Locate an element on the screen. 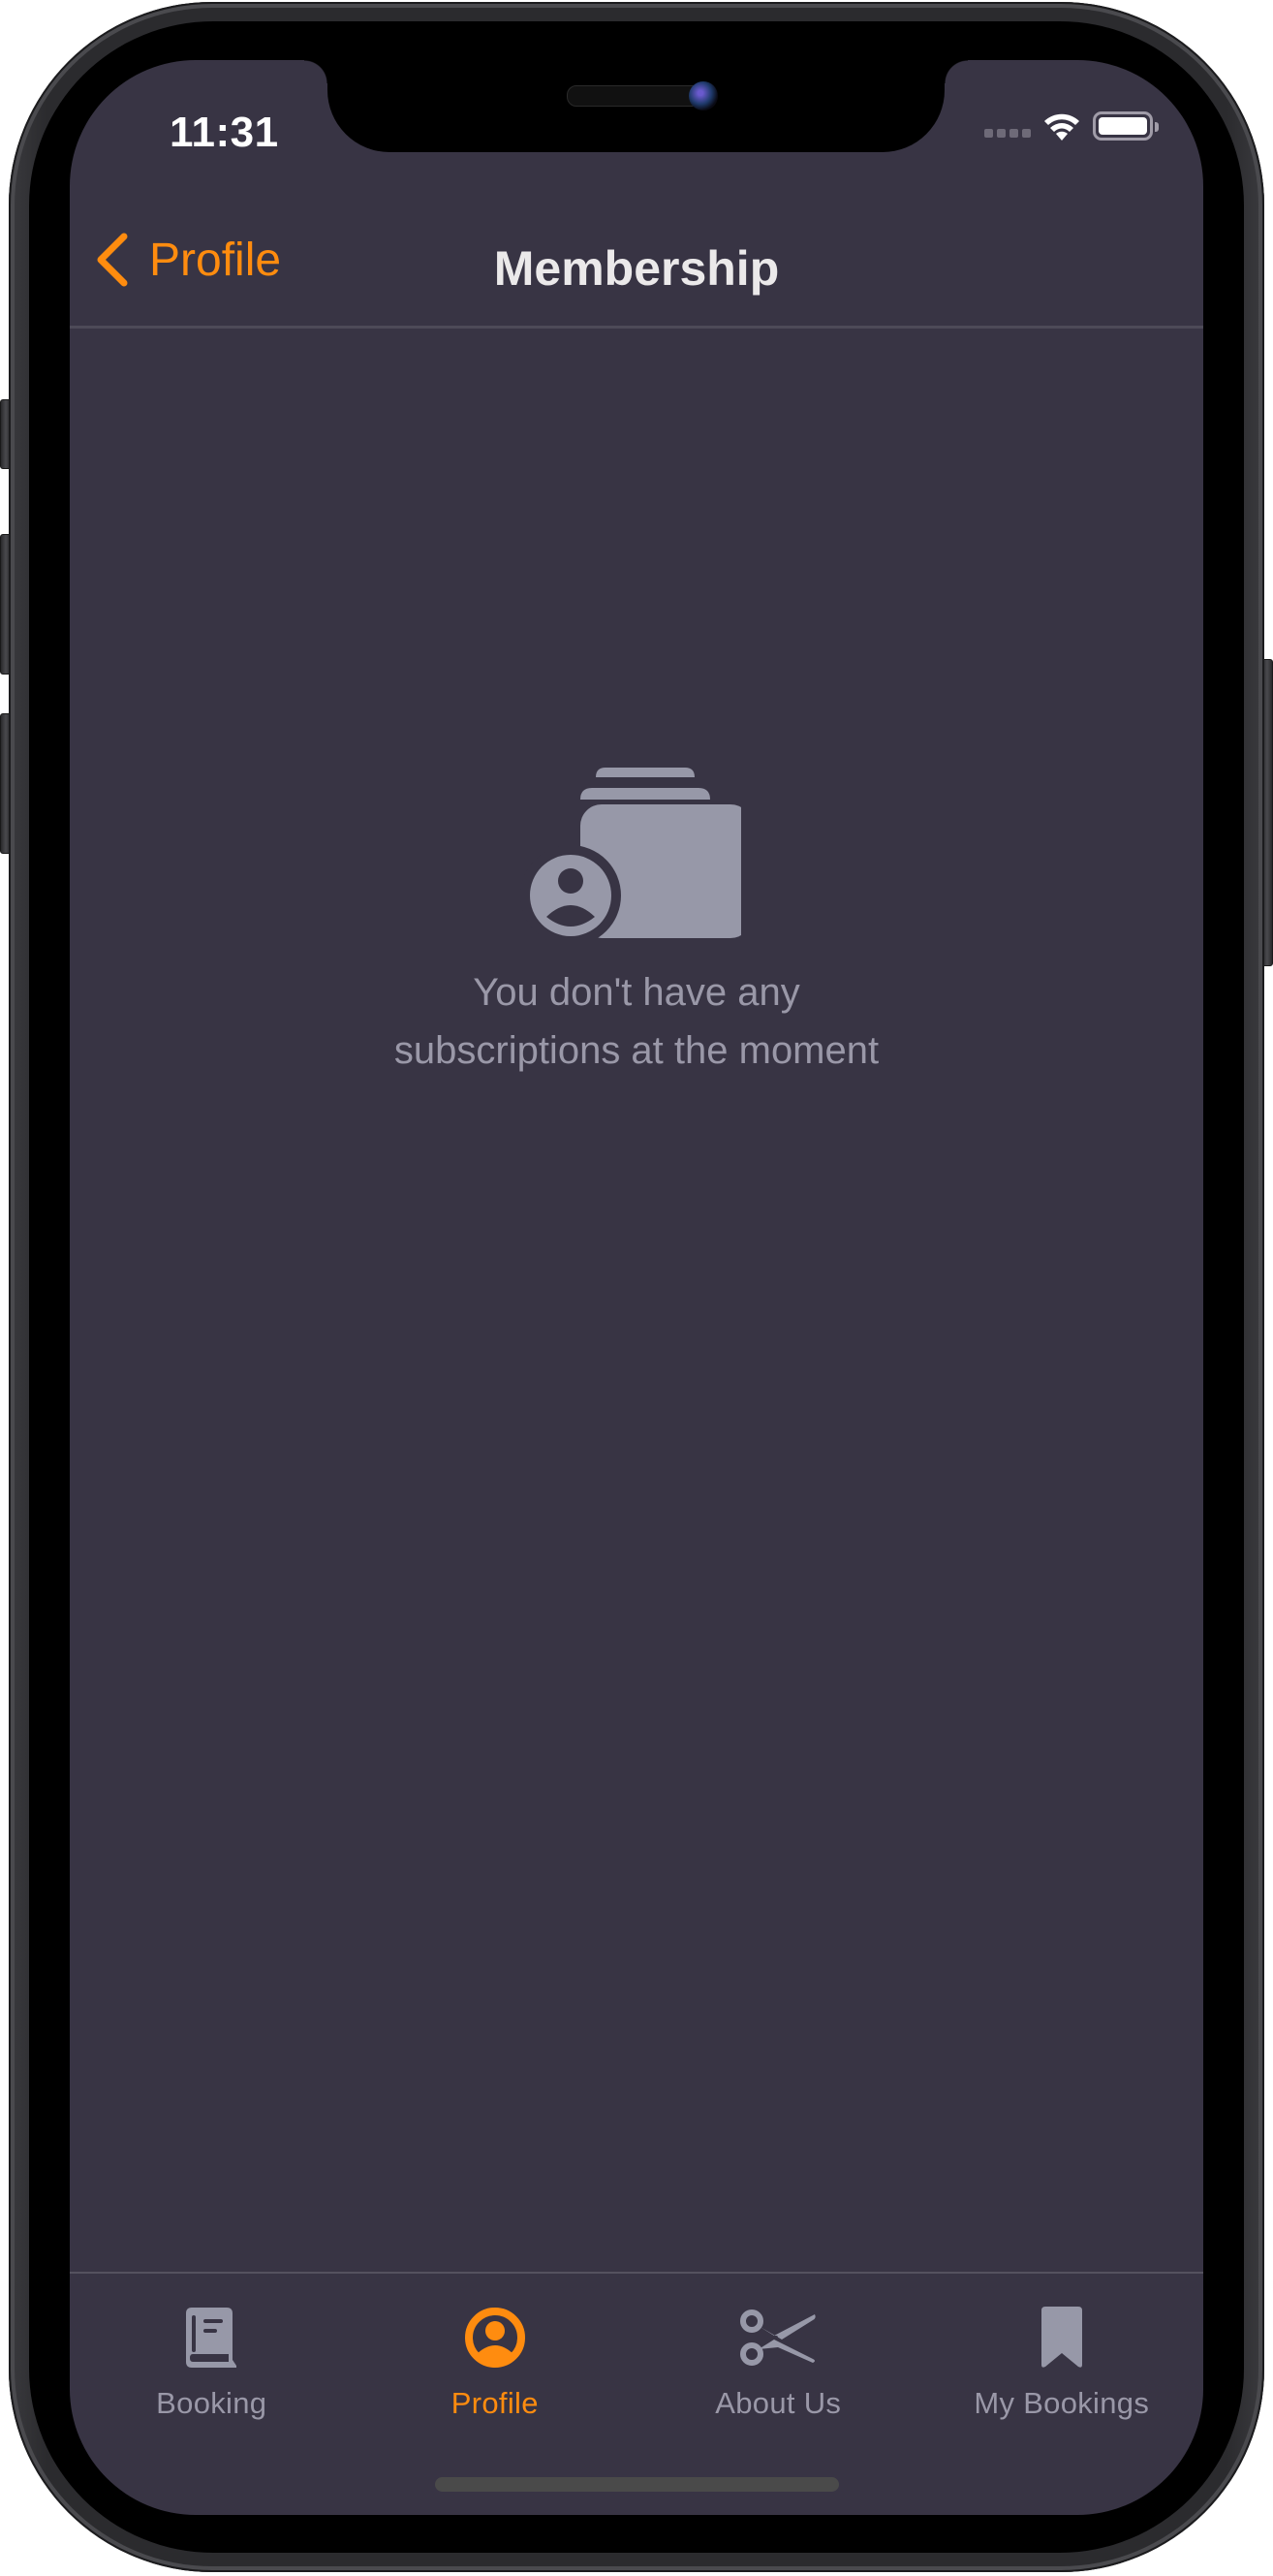  person-cards-icon is located at coordinates (630, 854).